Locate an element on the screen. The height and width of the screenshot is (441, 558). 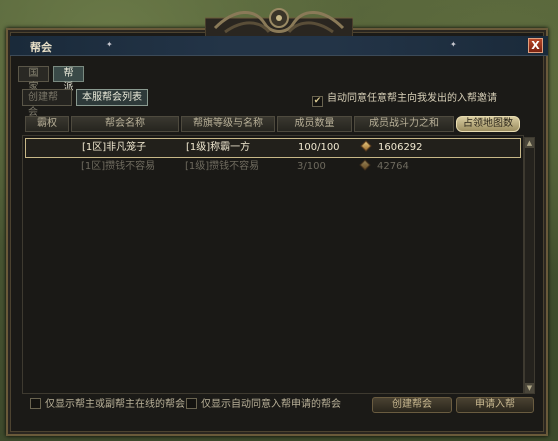
auto-accept-label: 自动同意任意帮主向我发出的入帮邀请 is located at coordinates (412, 98).